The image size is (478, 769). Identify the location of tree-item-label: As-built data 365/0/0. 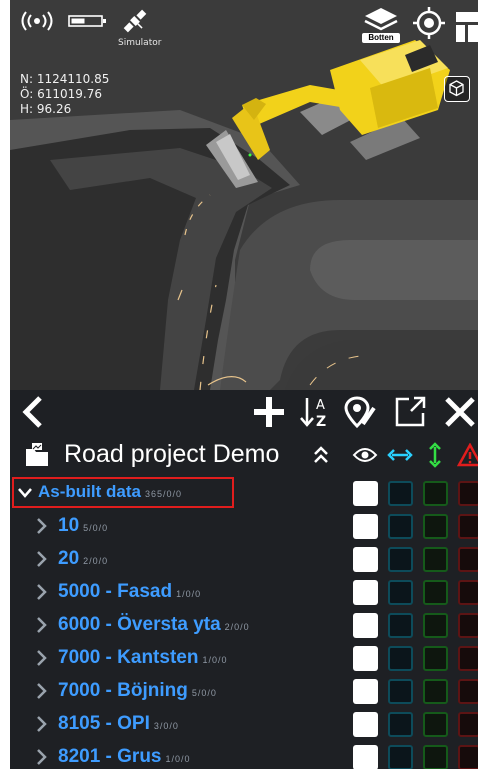
(110, 492).